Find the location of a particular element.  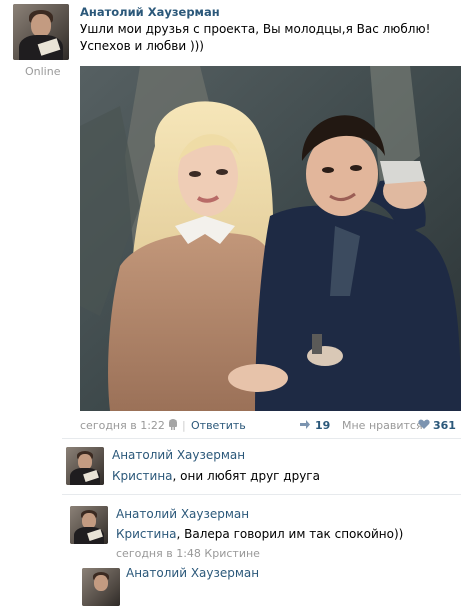

comment-3-author: Анатолий Хаузерман is located at coordinates (192, 573).